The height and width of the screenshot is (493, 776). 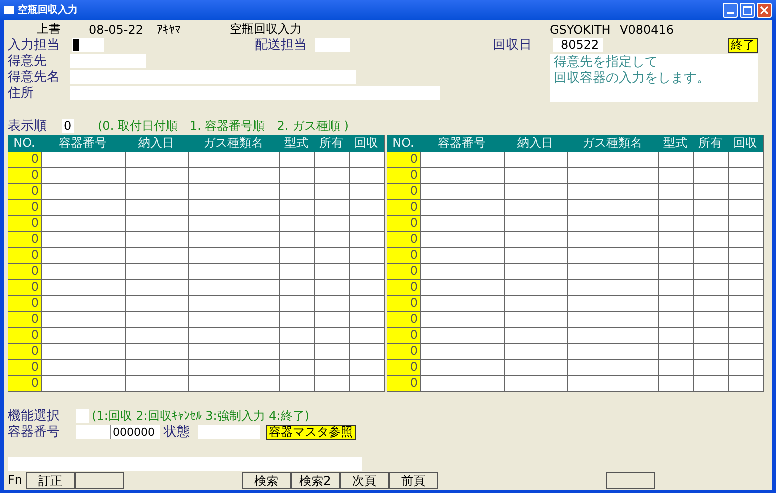 I want to click on close-button, so click(x=764, y=10).